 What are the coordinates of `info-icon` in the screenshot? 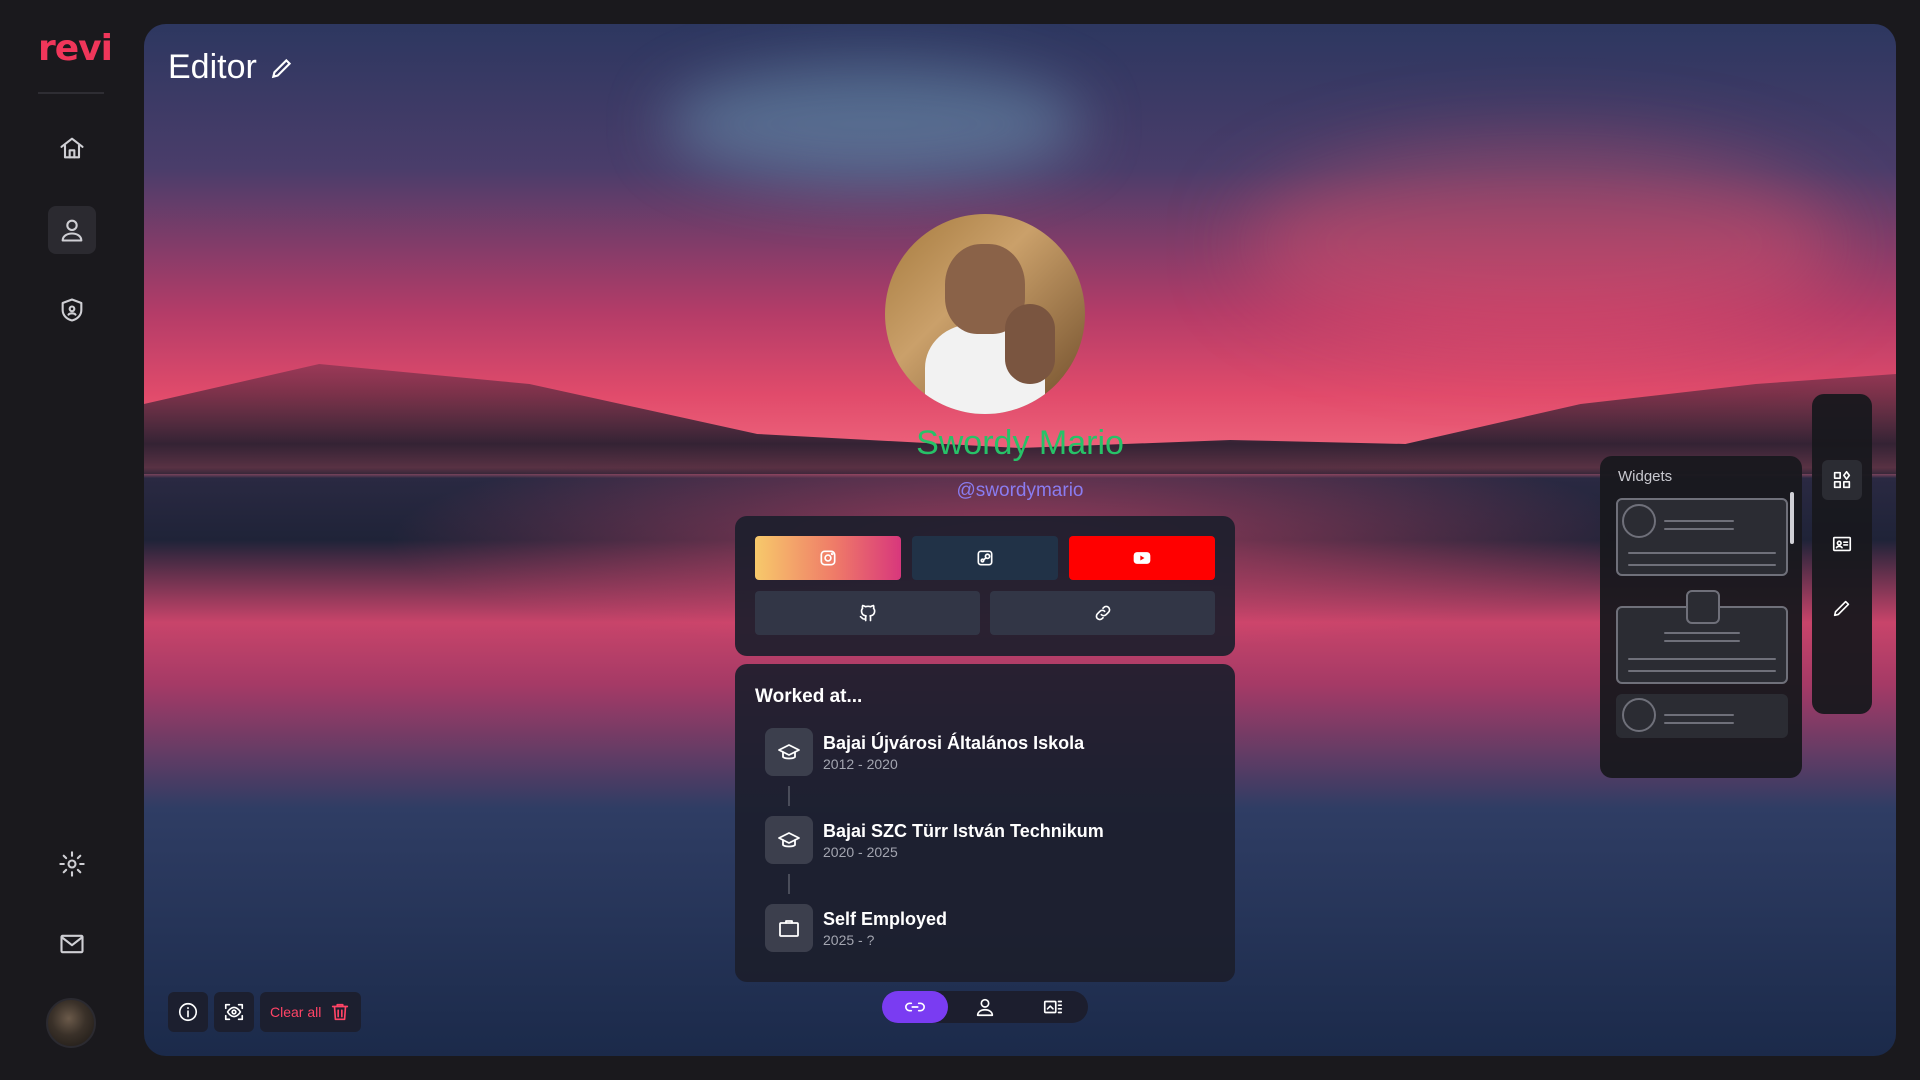 It's located at (188, 1012).